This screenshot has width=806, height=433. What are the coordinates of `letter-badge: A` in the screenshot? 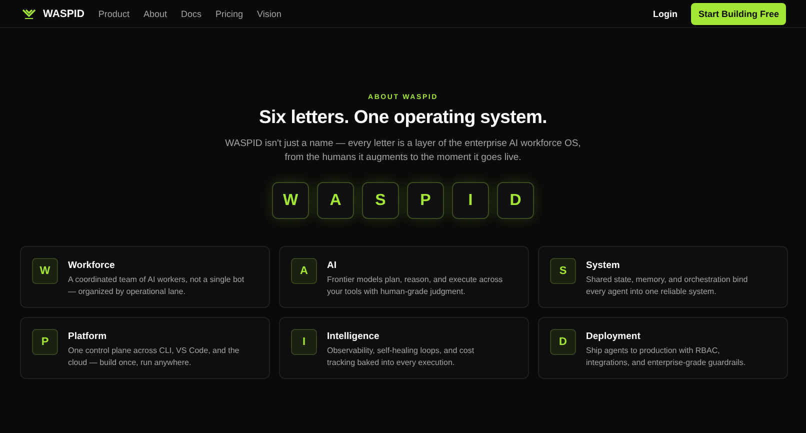 It's located at (304, 271).